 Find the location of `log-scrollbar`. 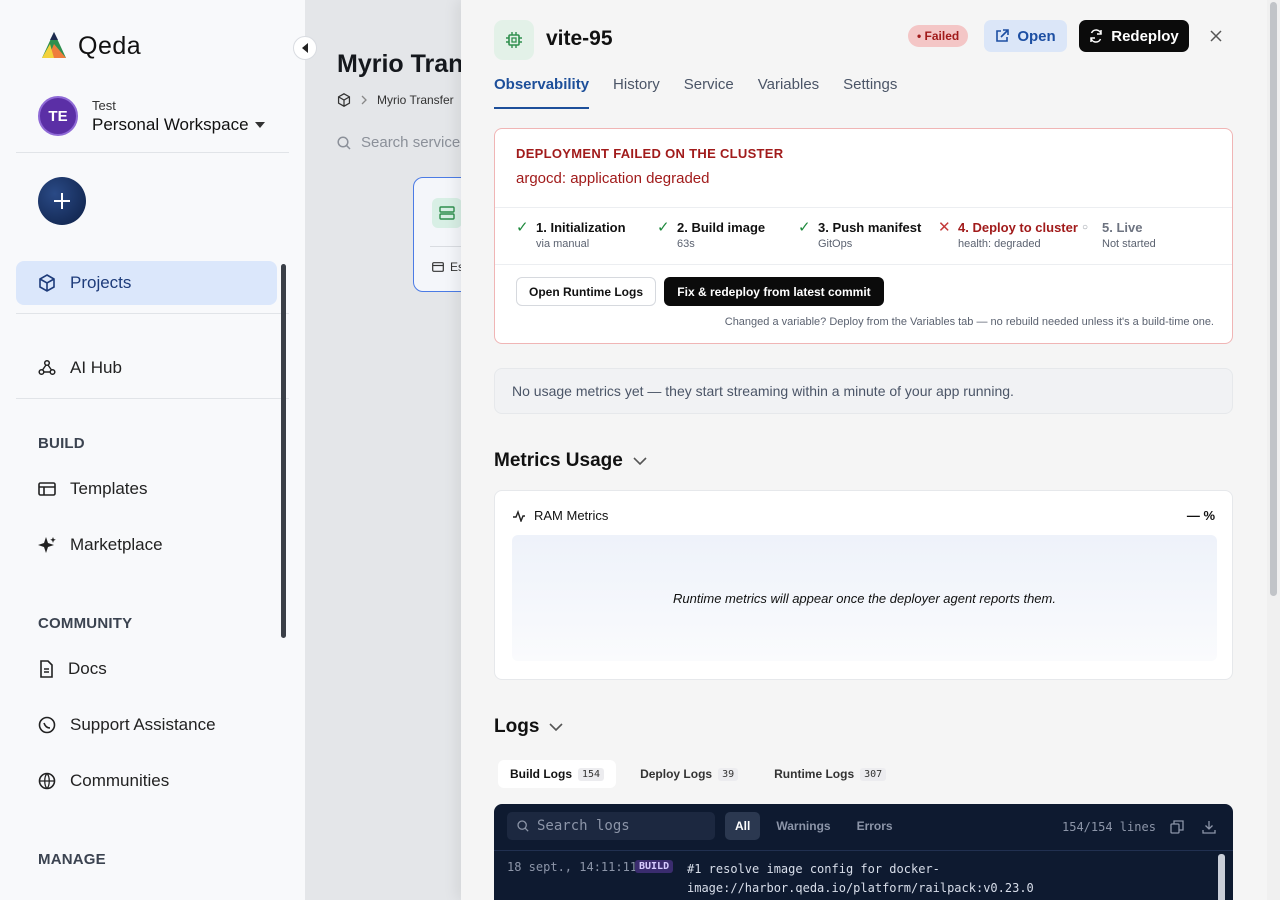

log-scrollbar is located at coordinates (1221, 877).